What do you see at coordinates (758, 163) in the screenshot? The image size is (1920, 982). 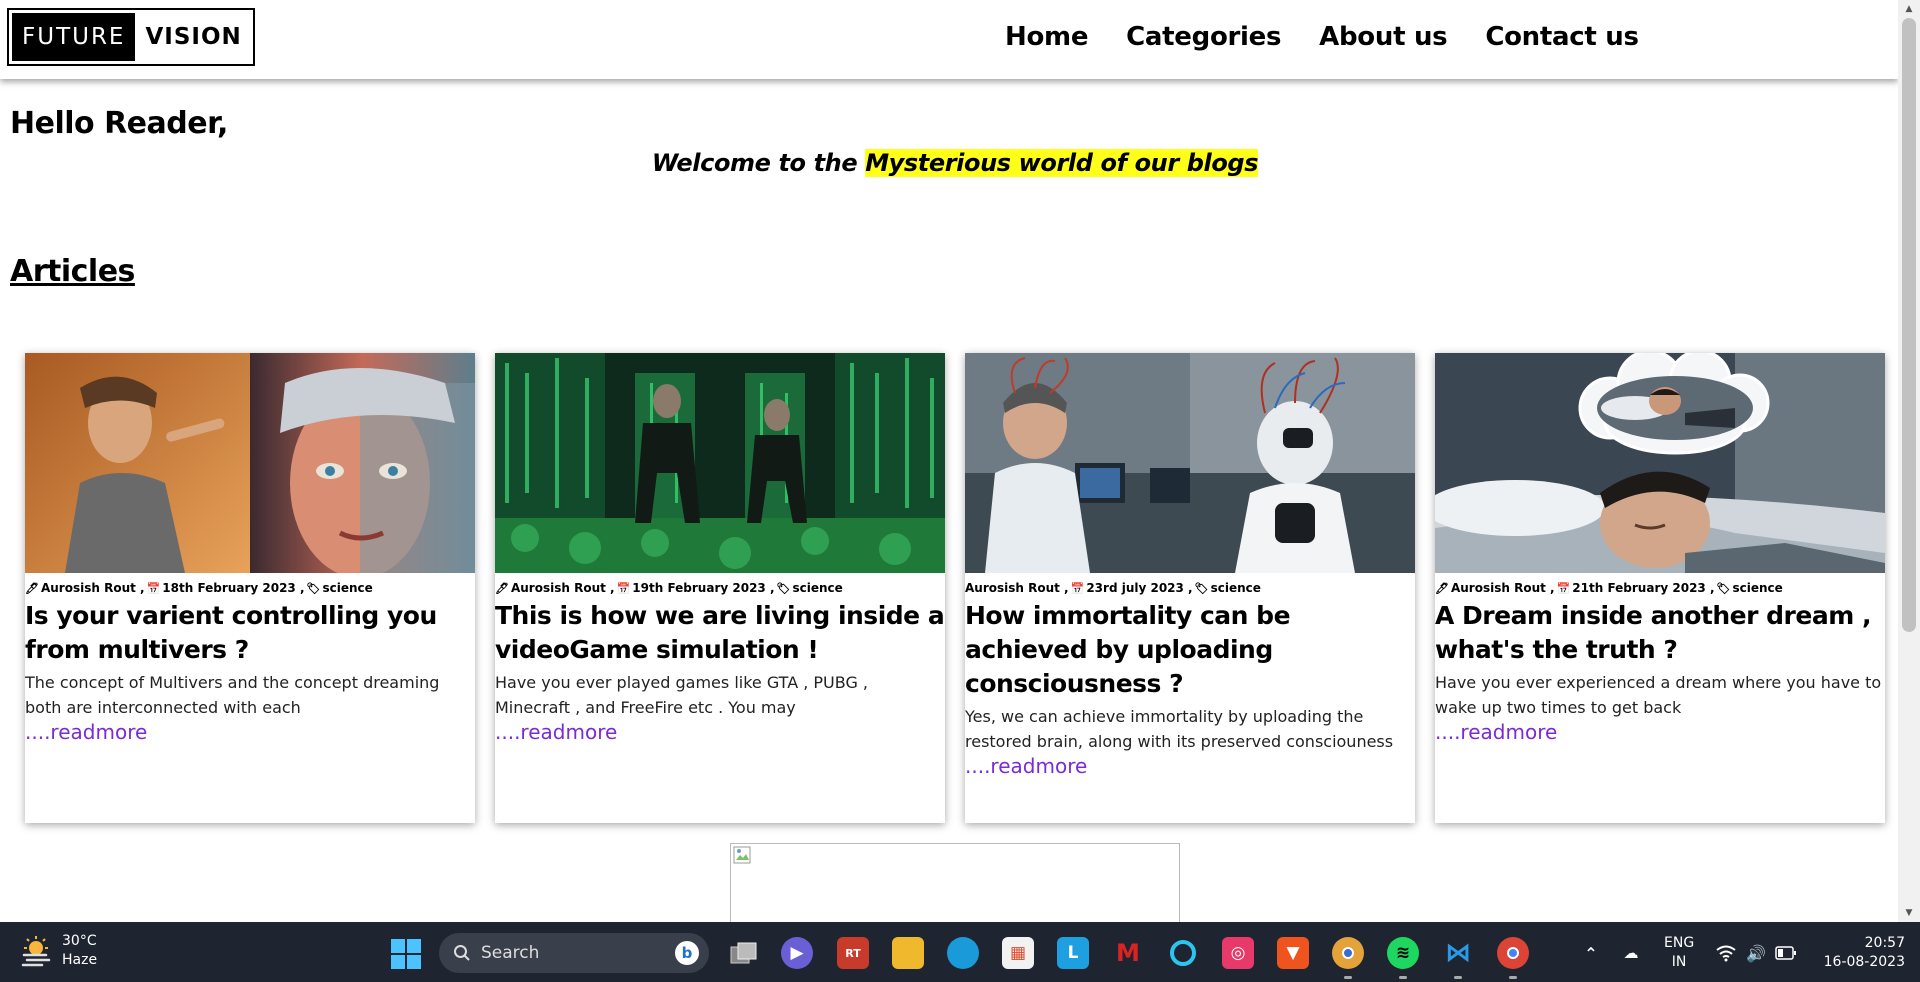 I see `welcome-prefix: Welcome to the` at bounding box center [758, 163].